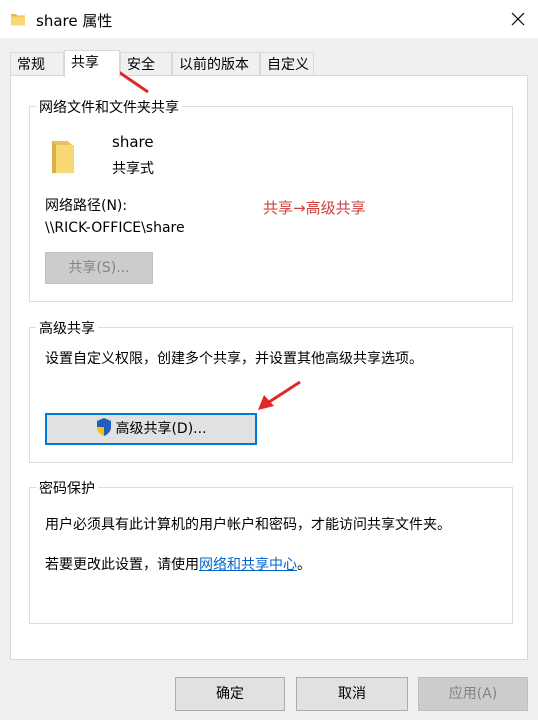 This screenshot has width=538, height=720. Describe the element at coordinates (352, 694) in the screenshot. I see `cancel-button: 取消` at that location.